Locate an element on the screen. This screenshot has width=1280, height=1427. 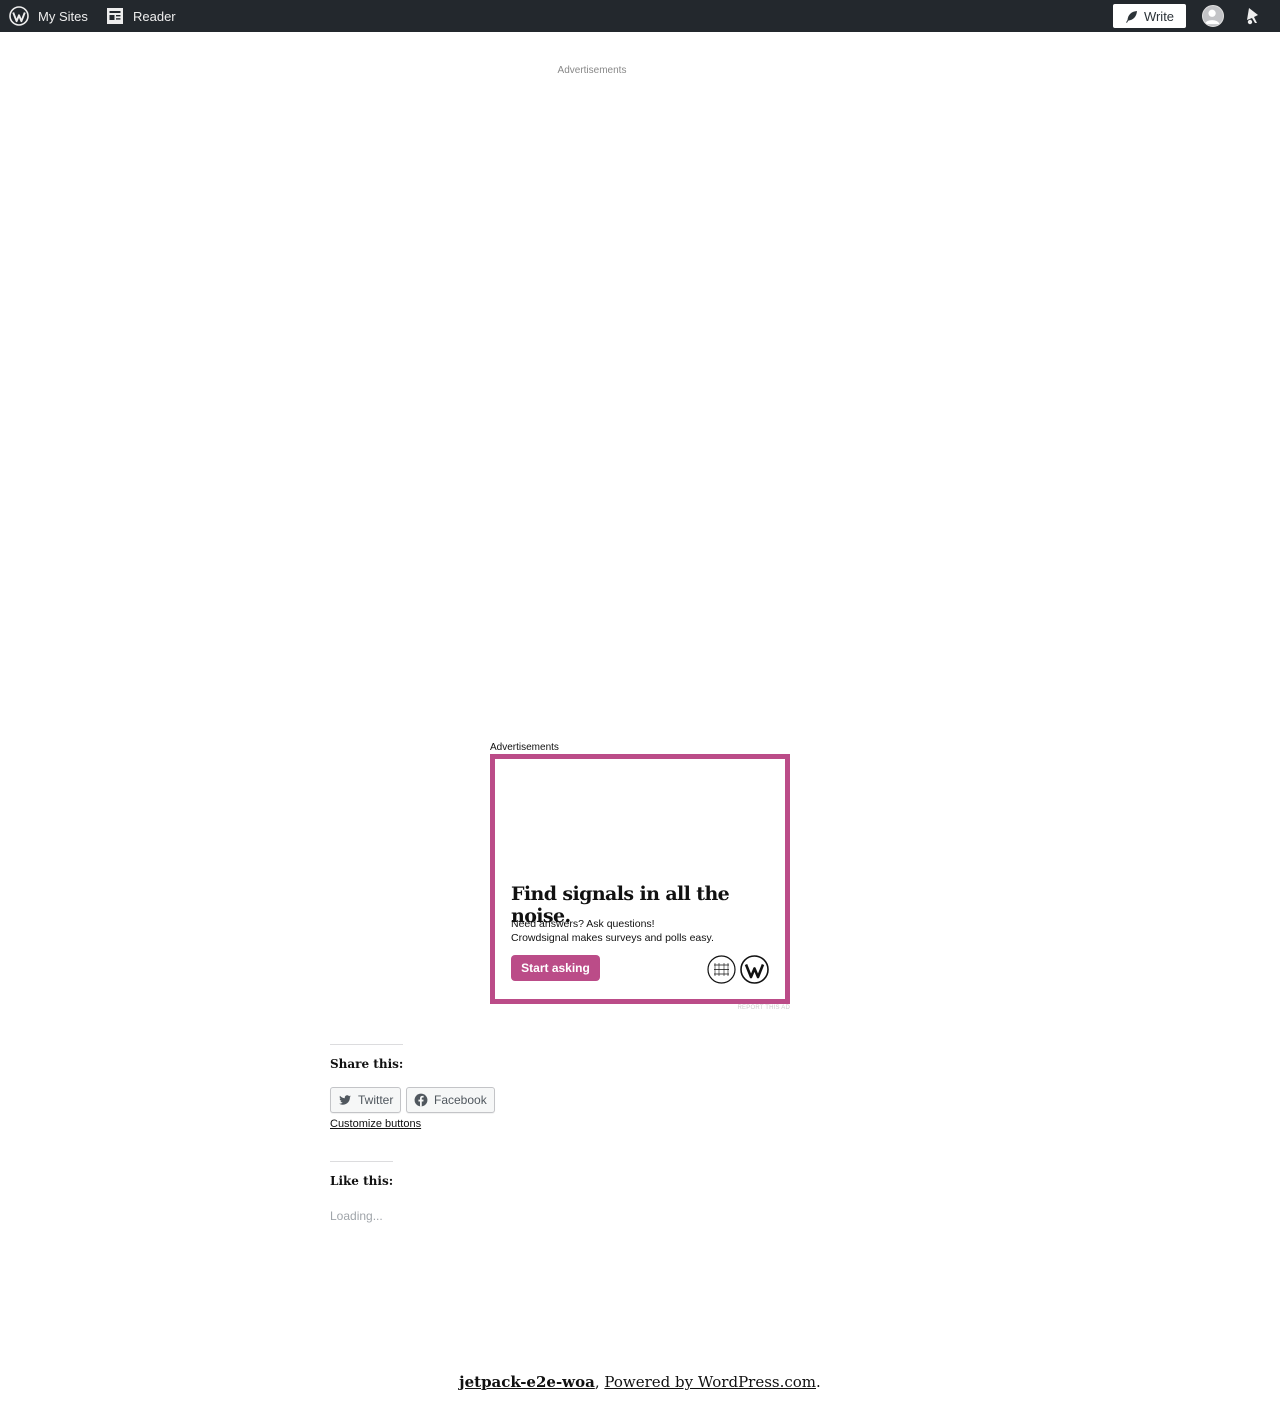
start-asking-button: Start asking is located at coordinates (555, 968).